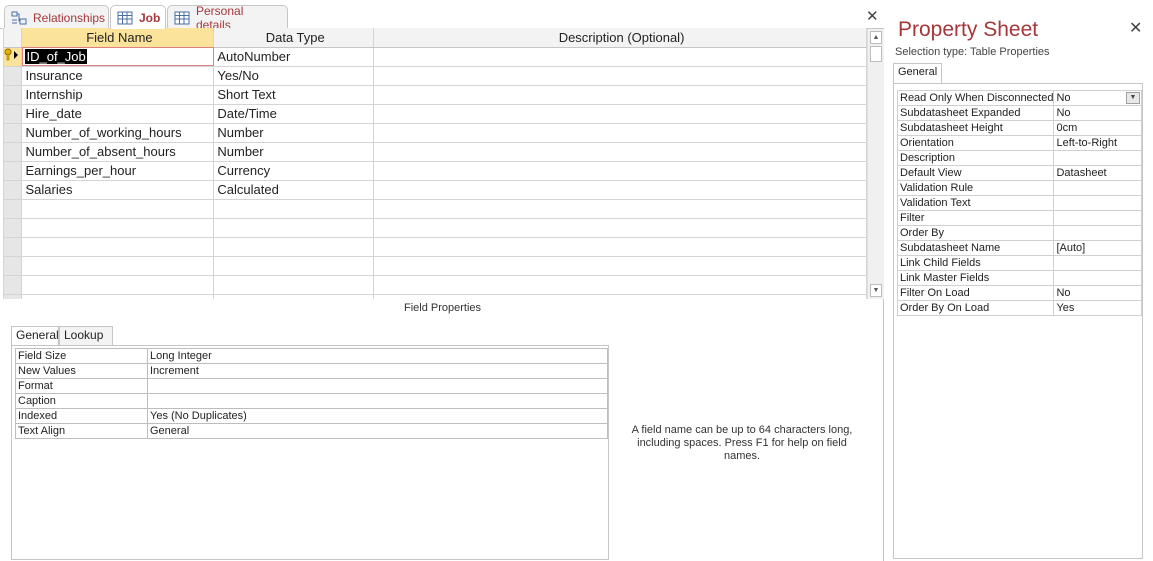 The image size is (1153, 561). Describe the element at coordinates (377, 371) in the screenshot. I see `property-value: Increment` at that location.